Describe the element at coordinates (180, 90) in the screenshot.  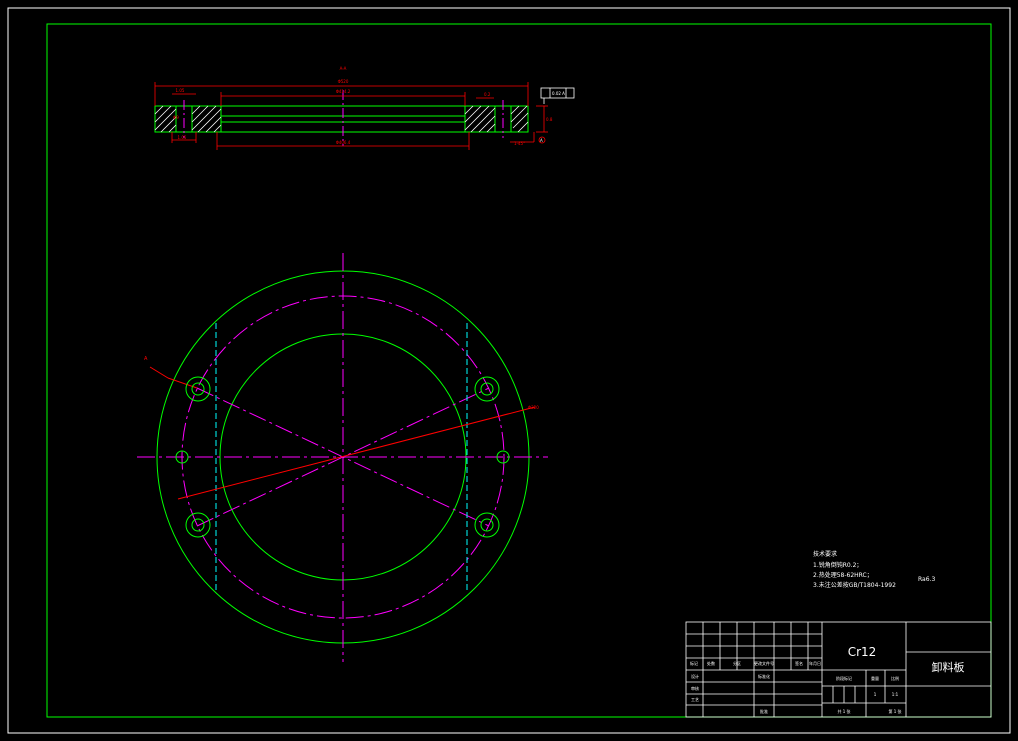
I see `slot-dim-top: 1.05` at that location.